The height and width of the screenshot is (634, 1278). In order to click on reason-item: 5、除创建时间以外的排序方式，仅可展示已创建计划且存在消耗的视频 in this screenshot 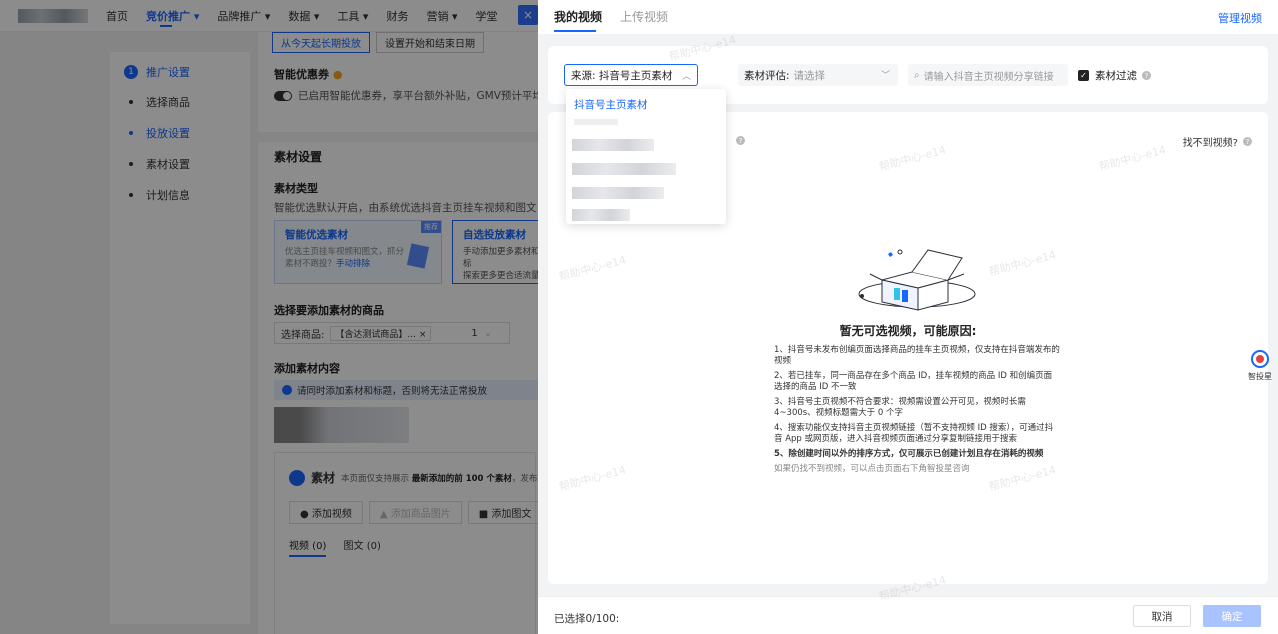, I will do `click(909, 454)`.